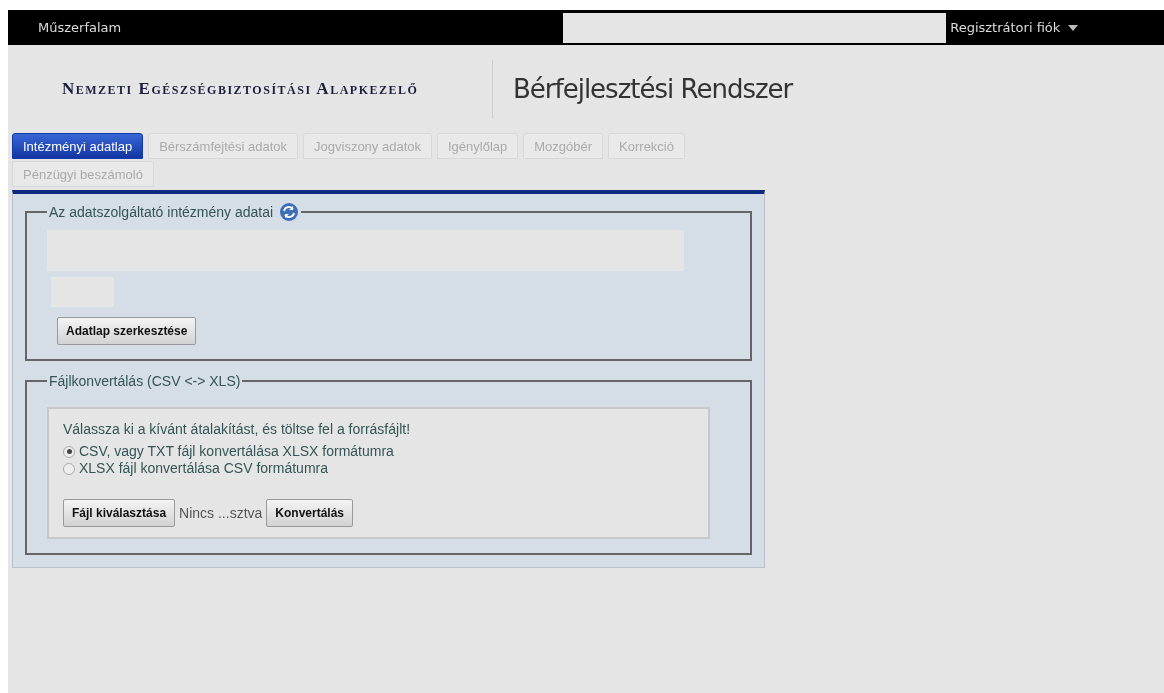 This screenshot has height=693, width=1164. Describe the element at coordinates (127, 331) in the screenshot. I see `edit-datasheet-button: Adatlap szerkesztése` at that location.